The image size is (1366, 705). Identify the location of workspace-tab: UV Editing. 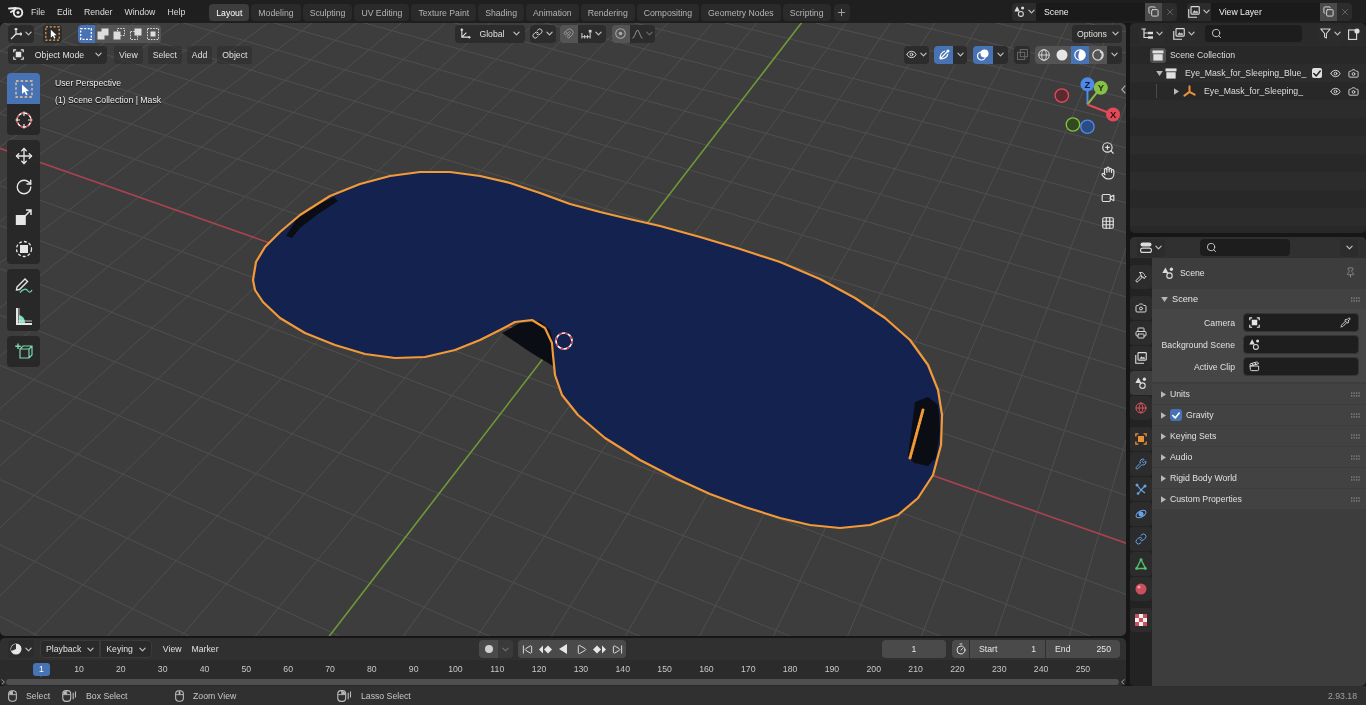
(382, 12).